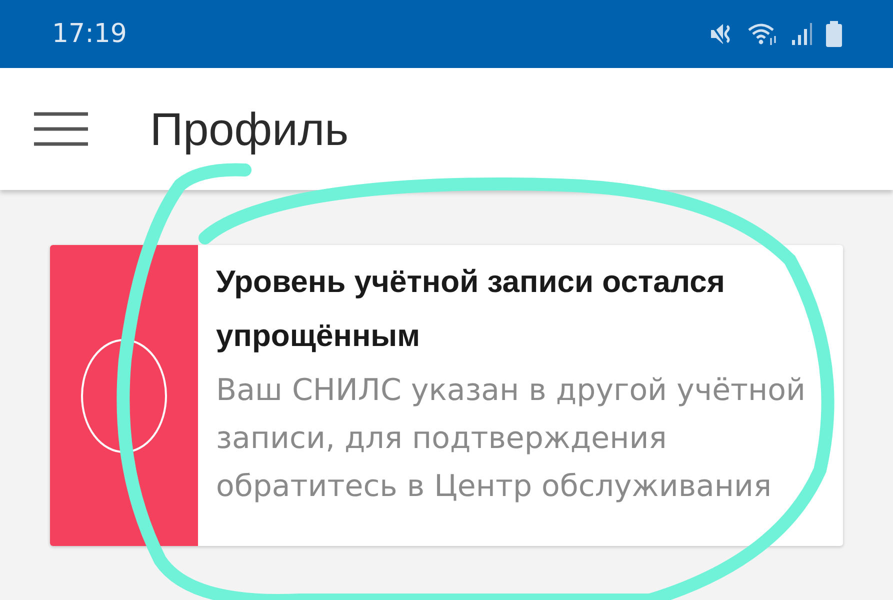  I want to click on signal-icon, so click(802, 34).